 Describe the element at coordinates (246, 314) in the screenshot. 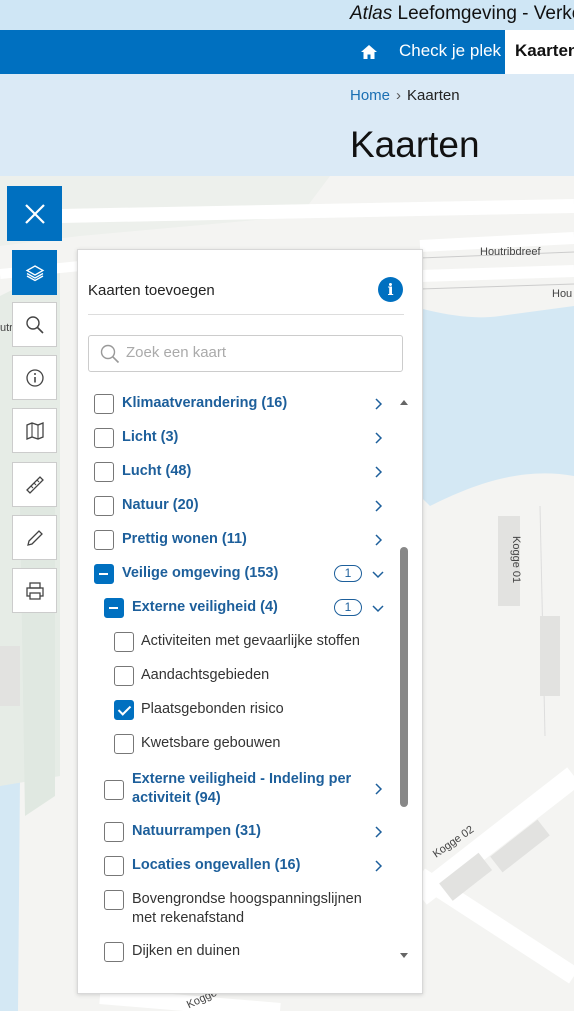

I see `panel-divider` at that location.